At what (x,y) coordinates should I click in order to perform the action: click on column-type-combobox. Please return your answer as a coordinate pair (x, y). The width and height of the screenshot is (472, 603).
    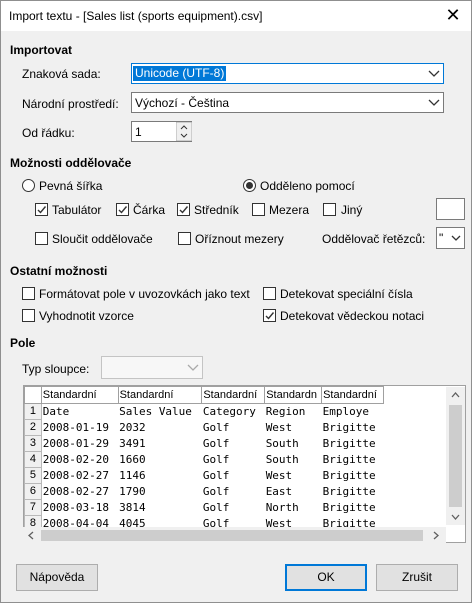
    Looking at the image, I should click on (152, 367).